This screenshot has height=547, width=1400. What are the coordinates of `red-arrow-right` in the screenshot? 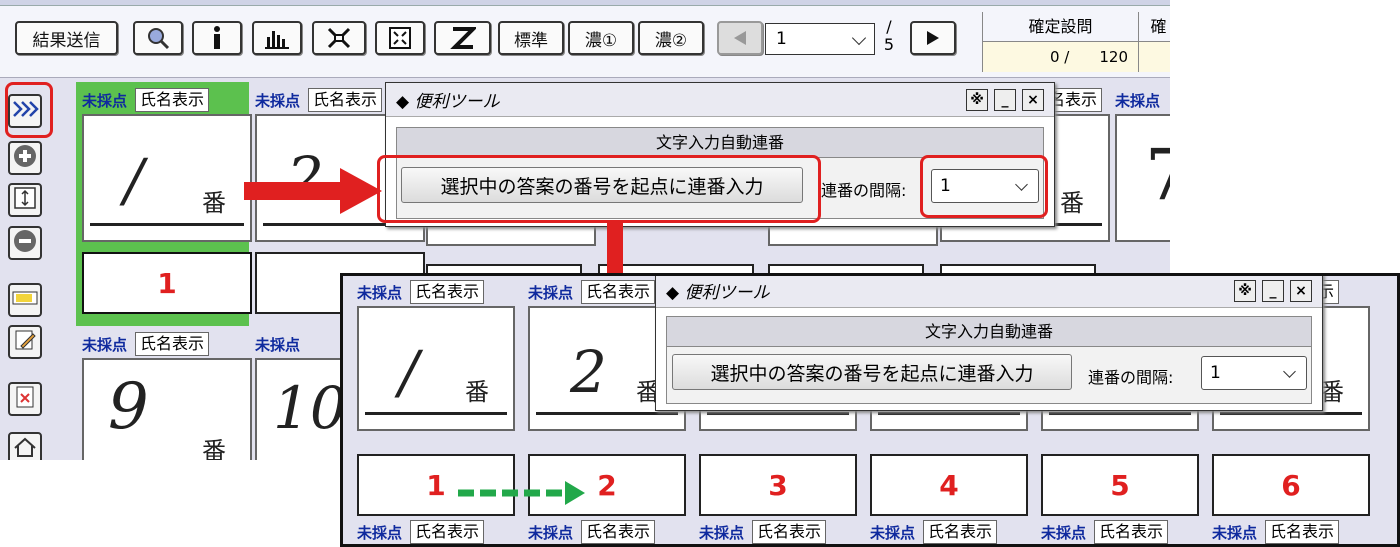 It's located at (313, 191).